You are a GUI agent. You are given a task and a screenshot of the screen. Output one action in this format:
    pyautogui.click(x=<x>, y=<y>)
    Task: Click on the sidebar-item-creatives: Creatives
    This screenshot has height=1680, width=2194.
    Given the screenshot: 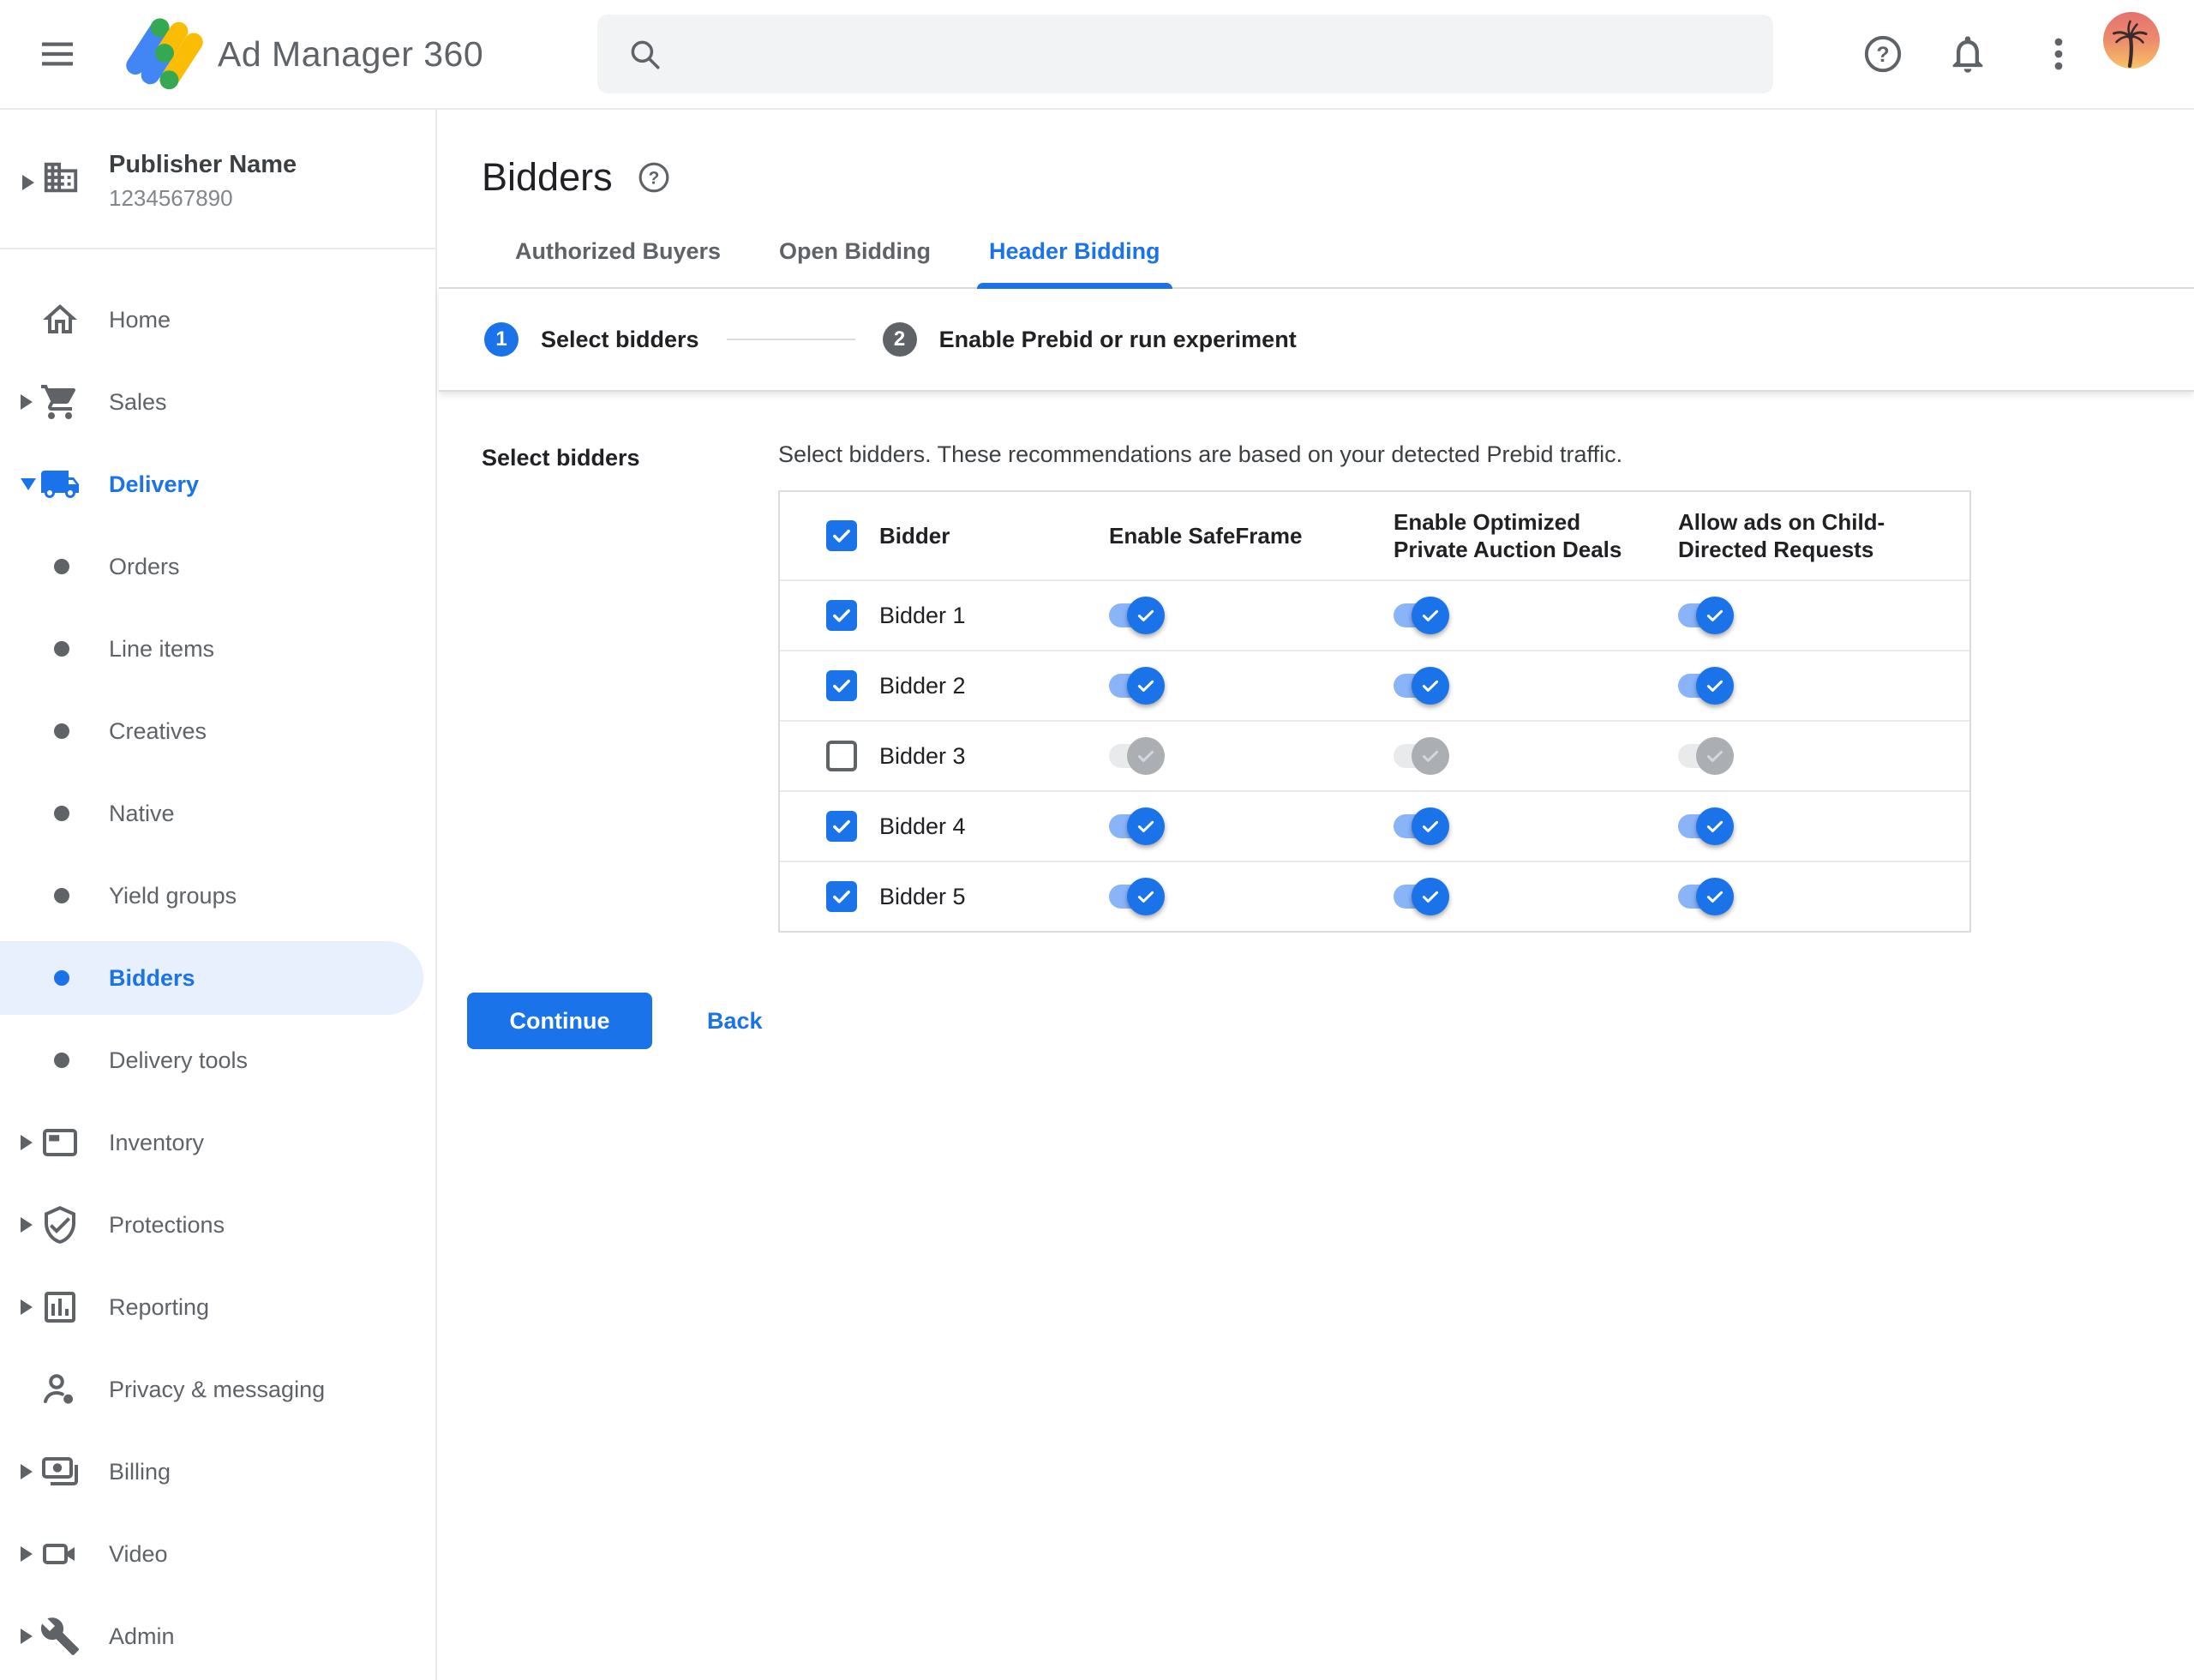 What is the action you would take?
    pyautogui.click(x=217, y=731)
    